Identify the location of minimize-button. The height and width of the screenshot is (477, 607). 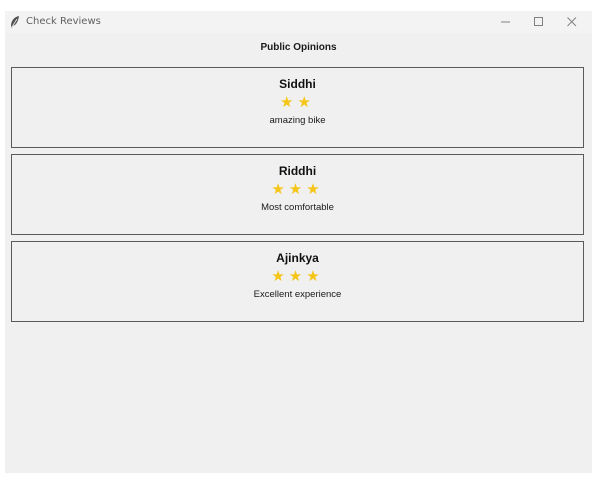
(506, 22).